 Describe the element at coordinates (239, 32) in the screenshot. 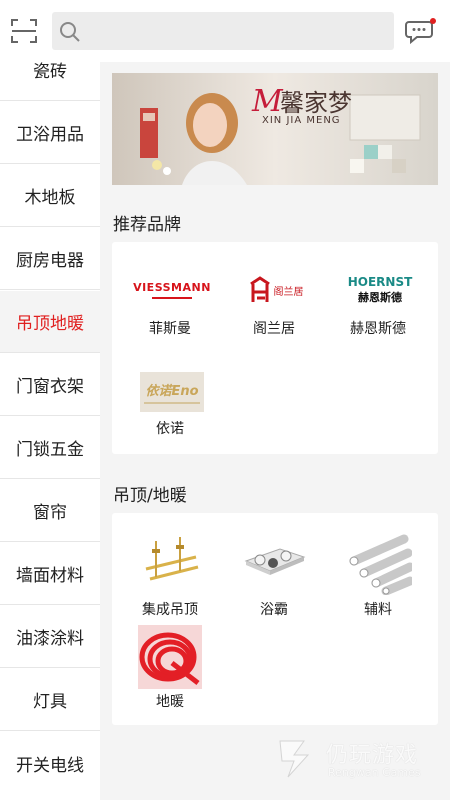

I see `search-input` at that location.